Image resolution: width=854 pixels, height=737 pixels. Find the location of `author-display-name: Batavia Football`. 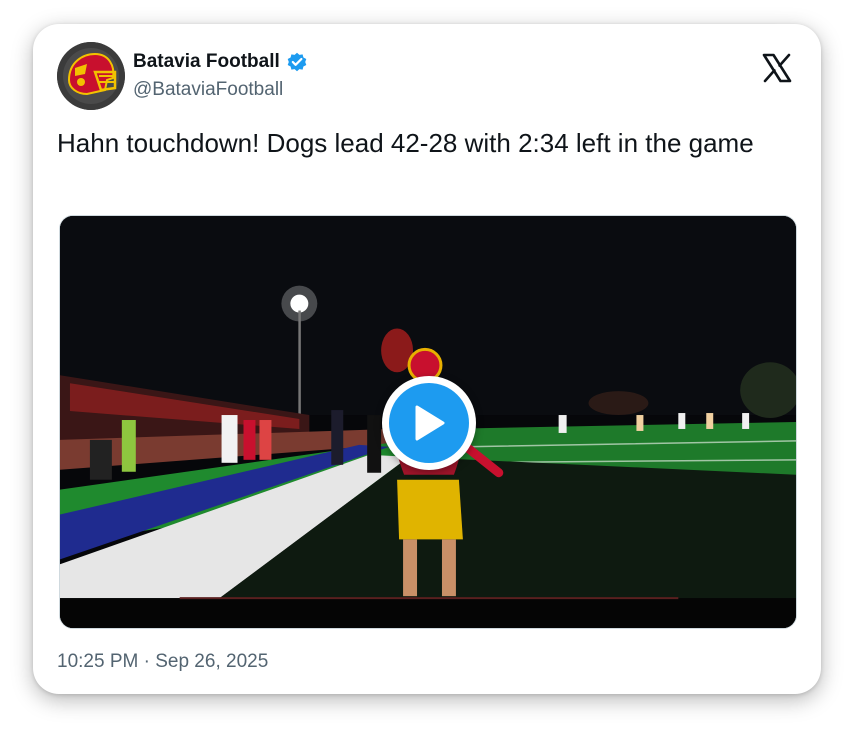

author-display-name: Batavia Football is located at coordinates (206, 62).